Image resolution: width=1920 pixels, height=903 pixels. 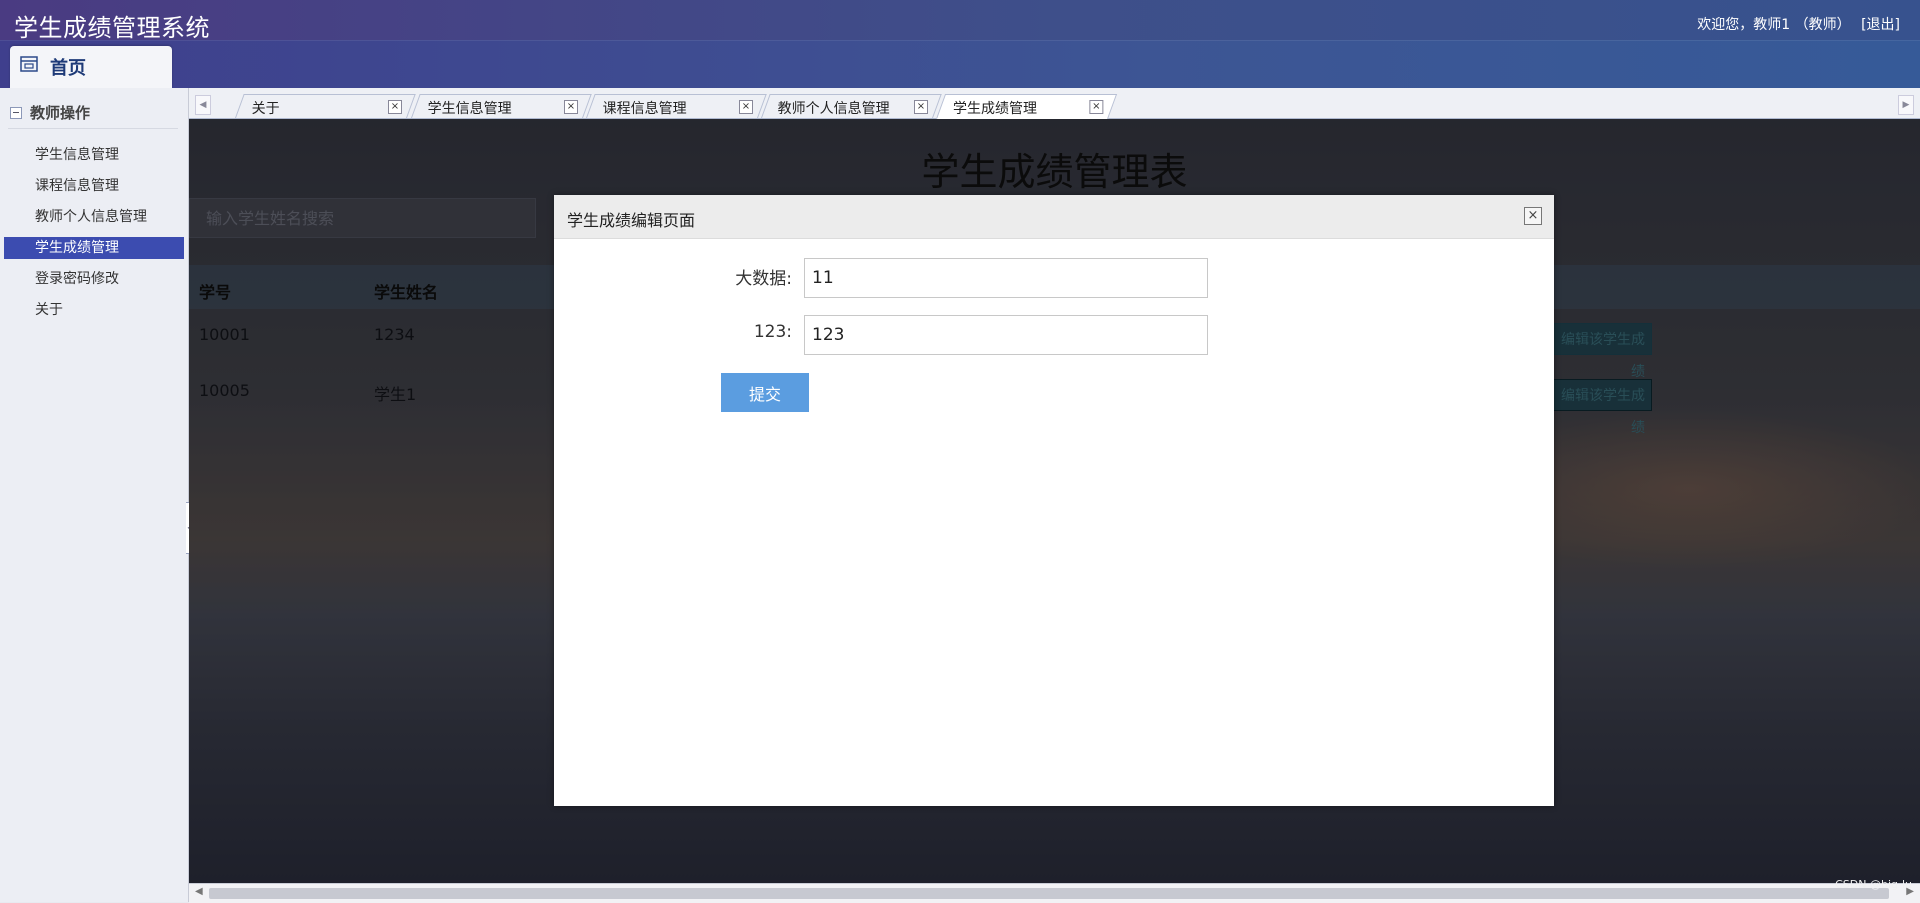 I want to click on tab-course-info: 课程信息管理 ×, so click(x=676, y=106).